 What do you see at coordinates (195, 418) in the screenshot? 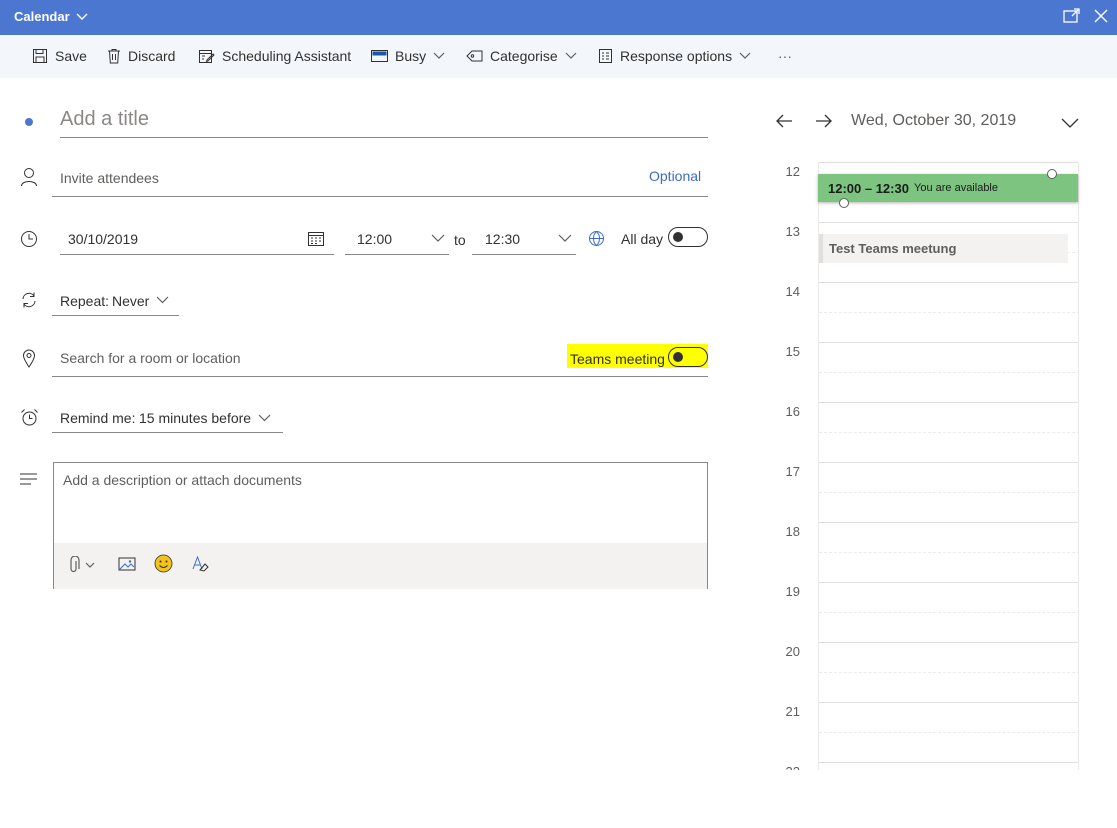
I see `remind-select: 15 minutes before` at bounding box center [195, 418].